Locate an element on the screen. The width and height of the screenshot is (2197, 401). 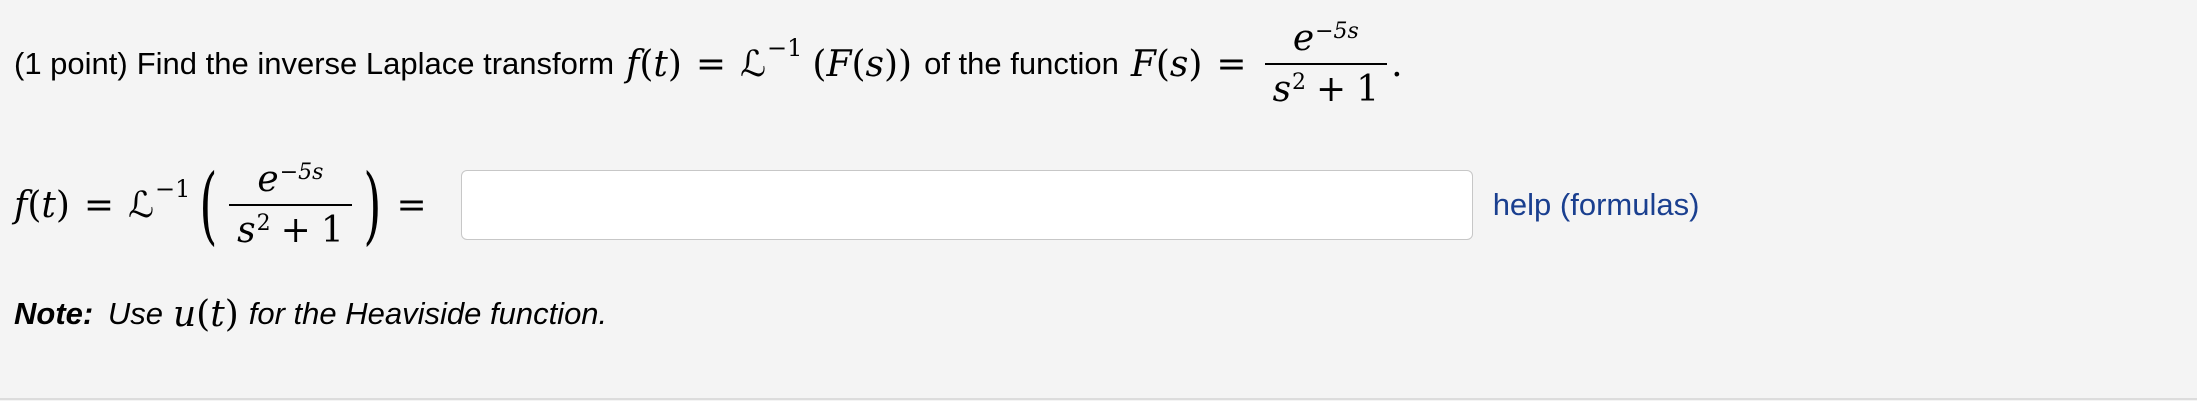
big-paren-close: ) is located at coordinates (372, 205).